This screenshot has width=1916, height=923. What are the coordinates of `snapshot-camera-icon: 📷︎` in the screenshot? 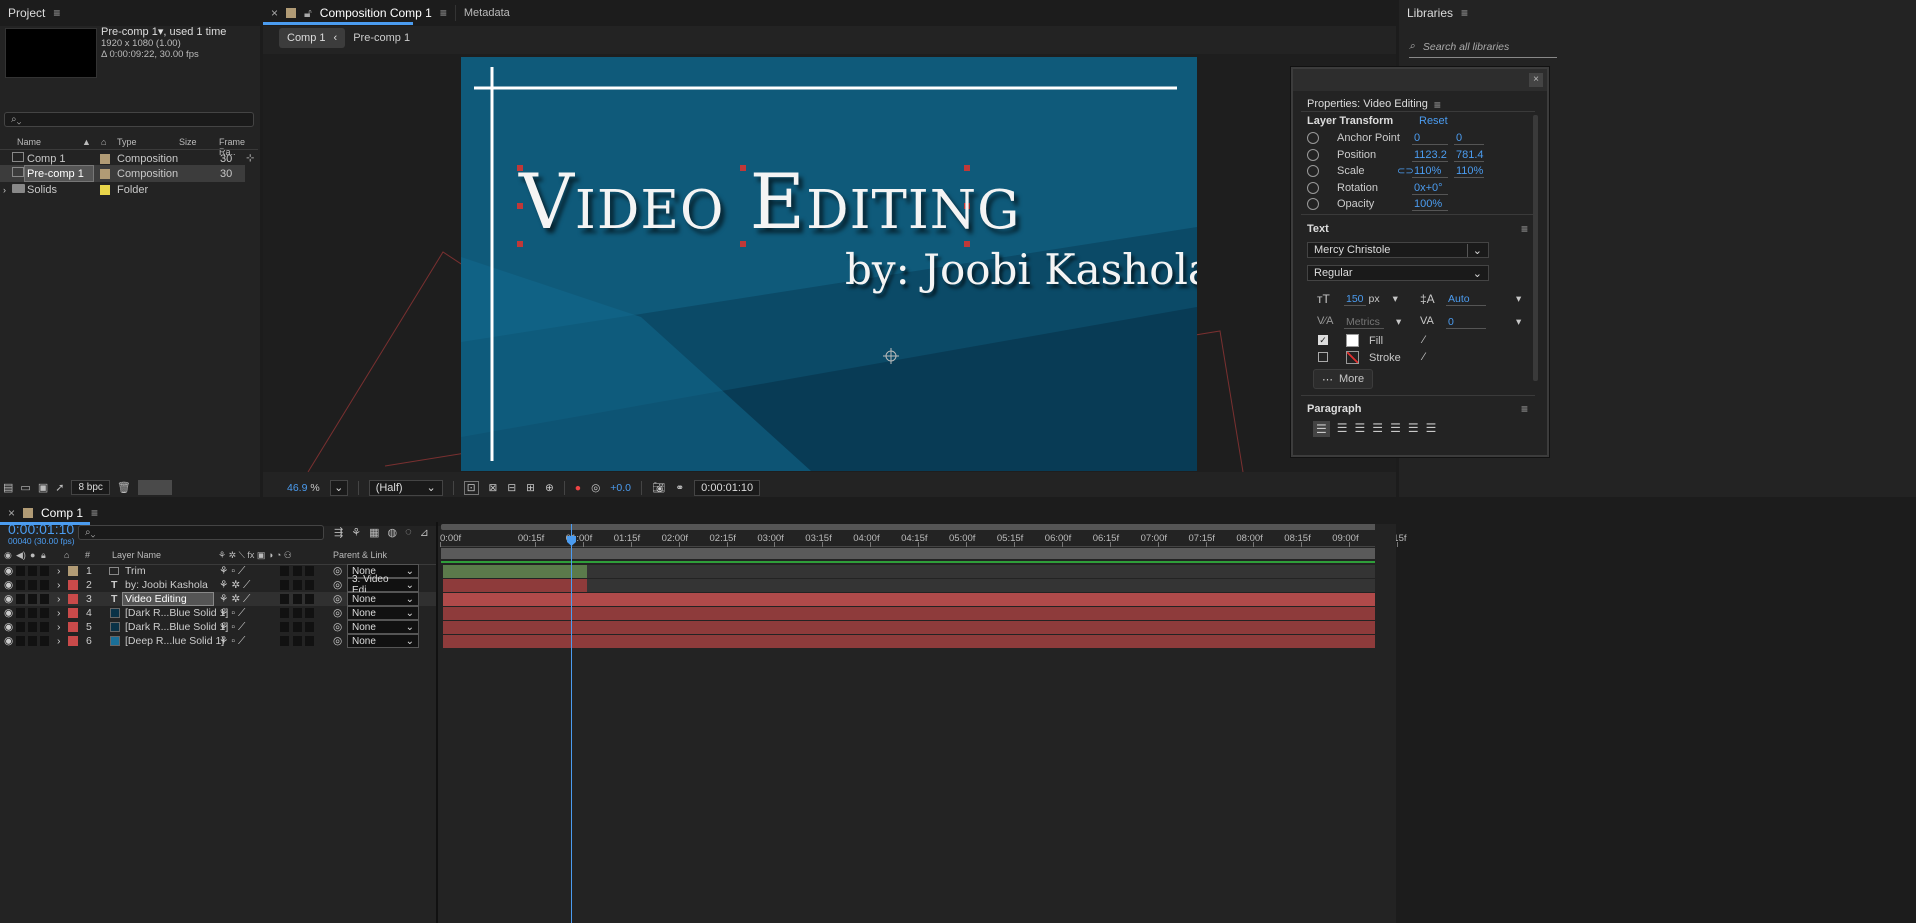 It's located at (658, 487).